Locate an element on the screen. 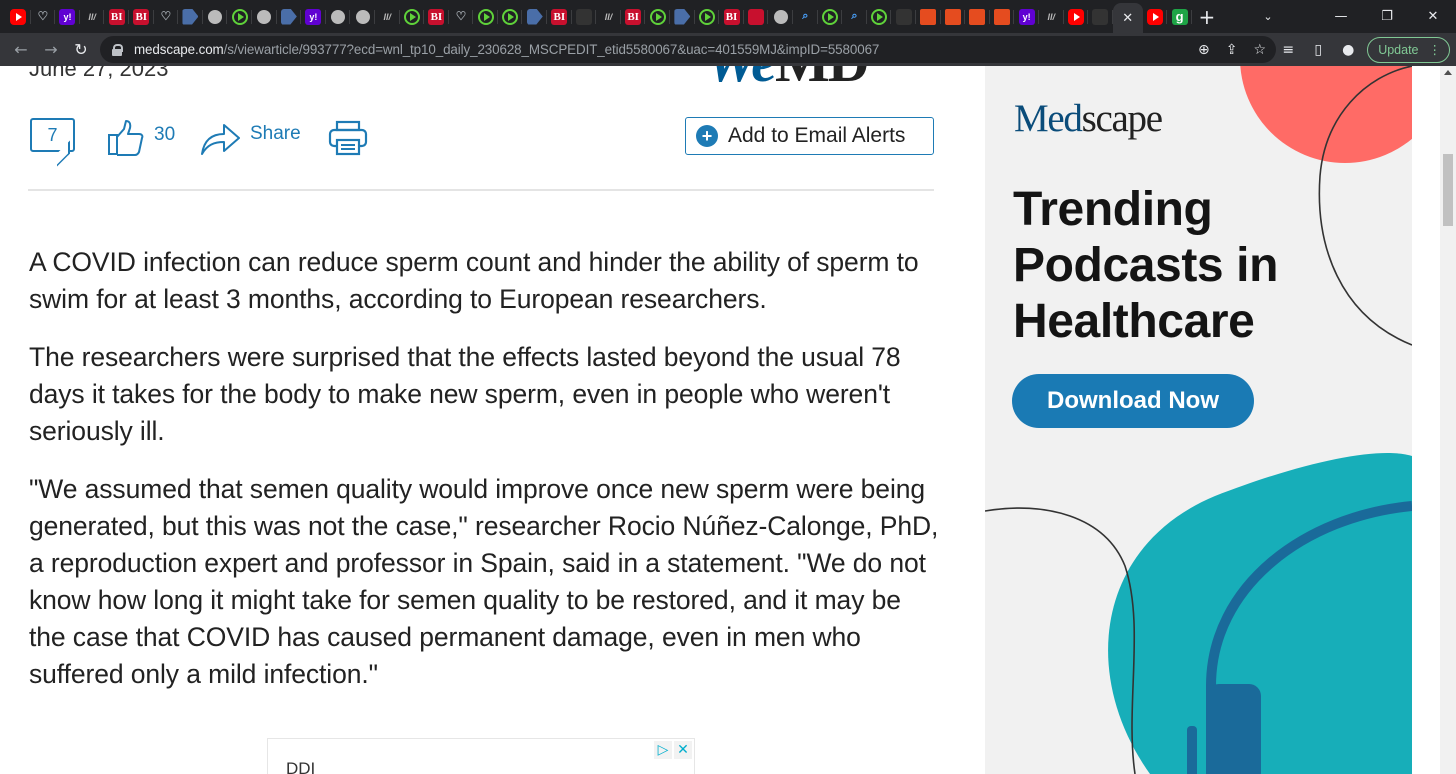 Image resolution: width=1456 pixels, height=774 pixels. print-icon is located at coordinates (348, 138).